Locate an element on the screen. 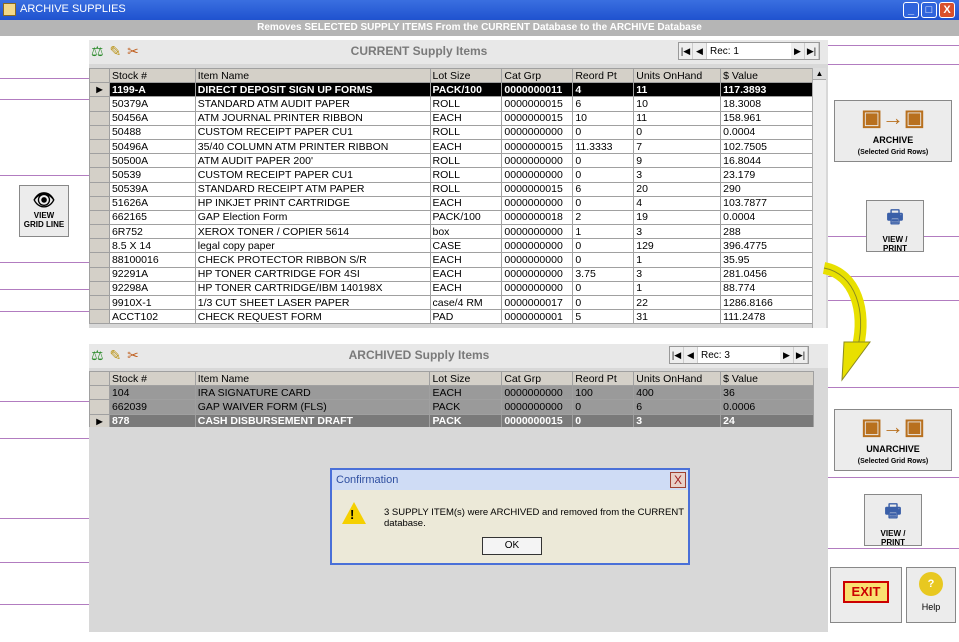 Image resolution: width=959 pixels, height=642 pixels. table-cell: 35/40 COLUMN ATM PRINTER RIBBON is located at coordinates (312, 146).